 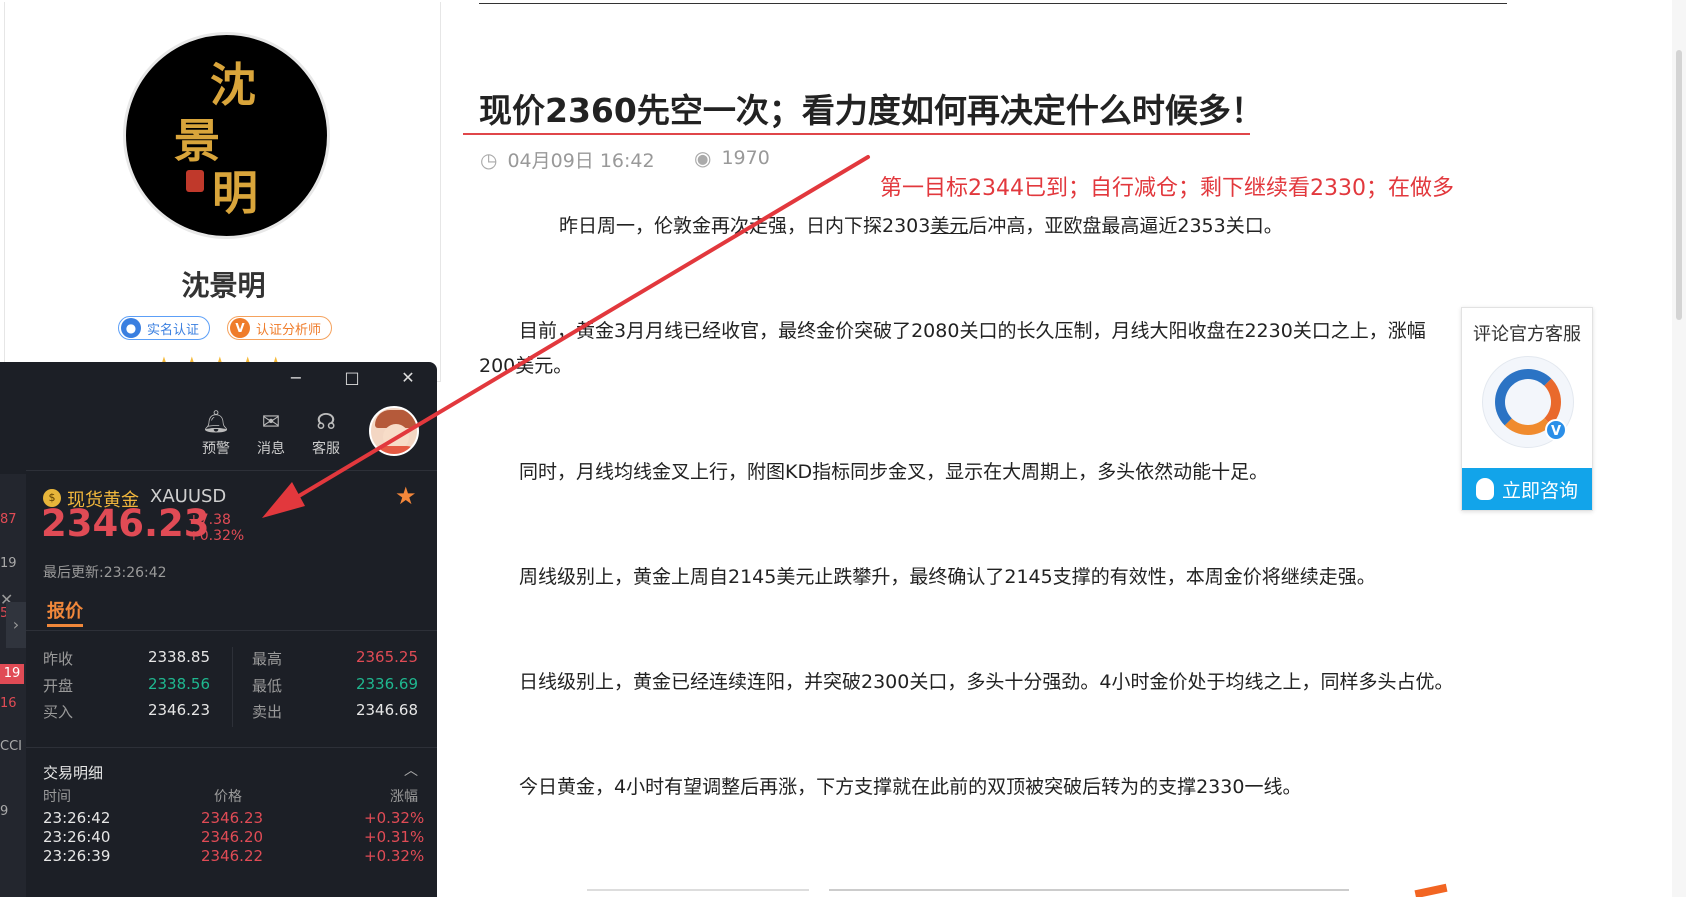 I want to click on deal-price: 2346.23, so click(x=232, y=818).